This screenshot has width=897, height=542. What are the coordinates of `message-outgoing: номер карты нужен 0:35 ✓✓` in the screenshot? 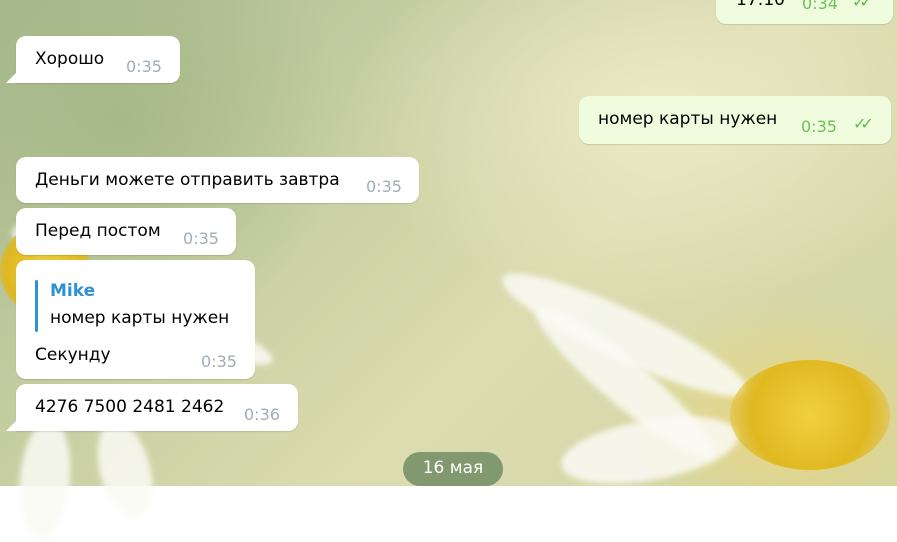 It's located at (735, 120).